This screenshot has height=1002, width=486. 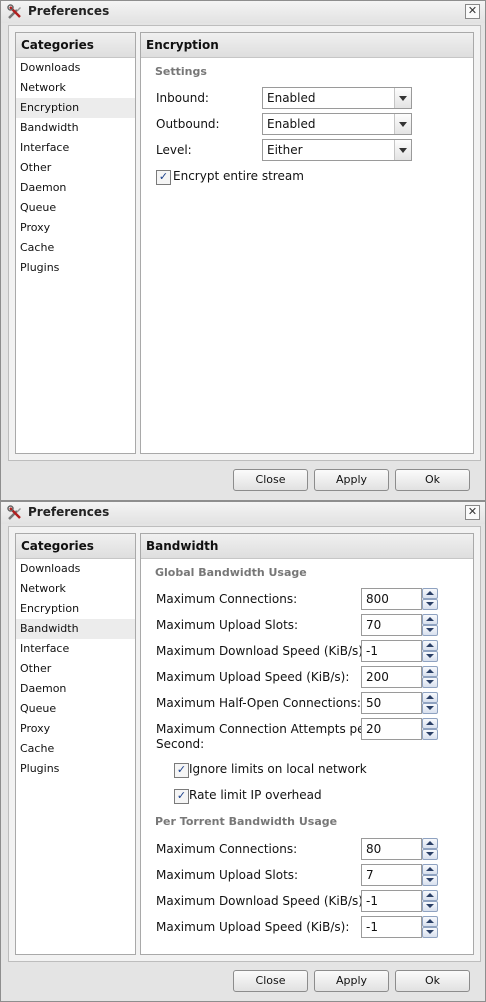 What do you see at coordinates (377, 677) in the screenshot?
I see `max-upload-speed-value: 200` at bounding box center [377, 677].